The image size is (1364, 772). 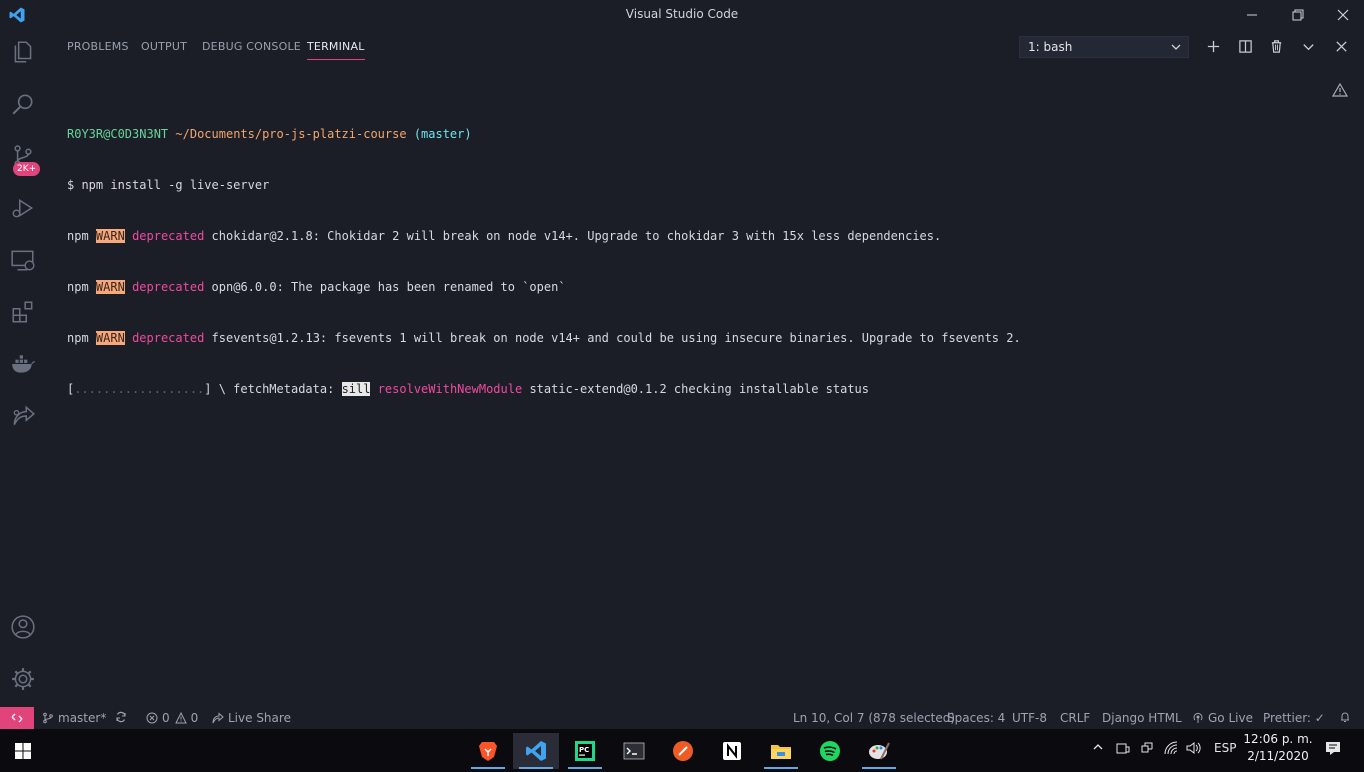 I want to click on accounts-button, so click(x=23, y=627).